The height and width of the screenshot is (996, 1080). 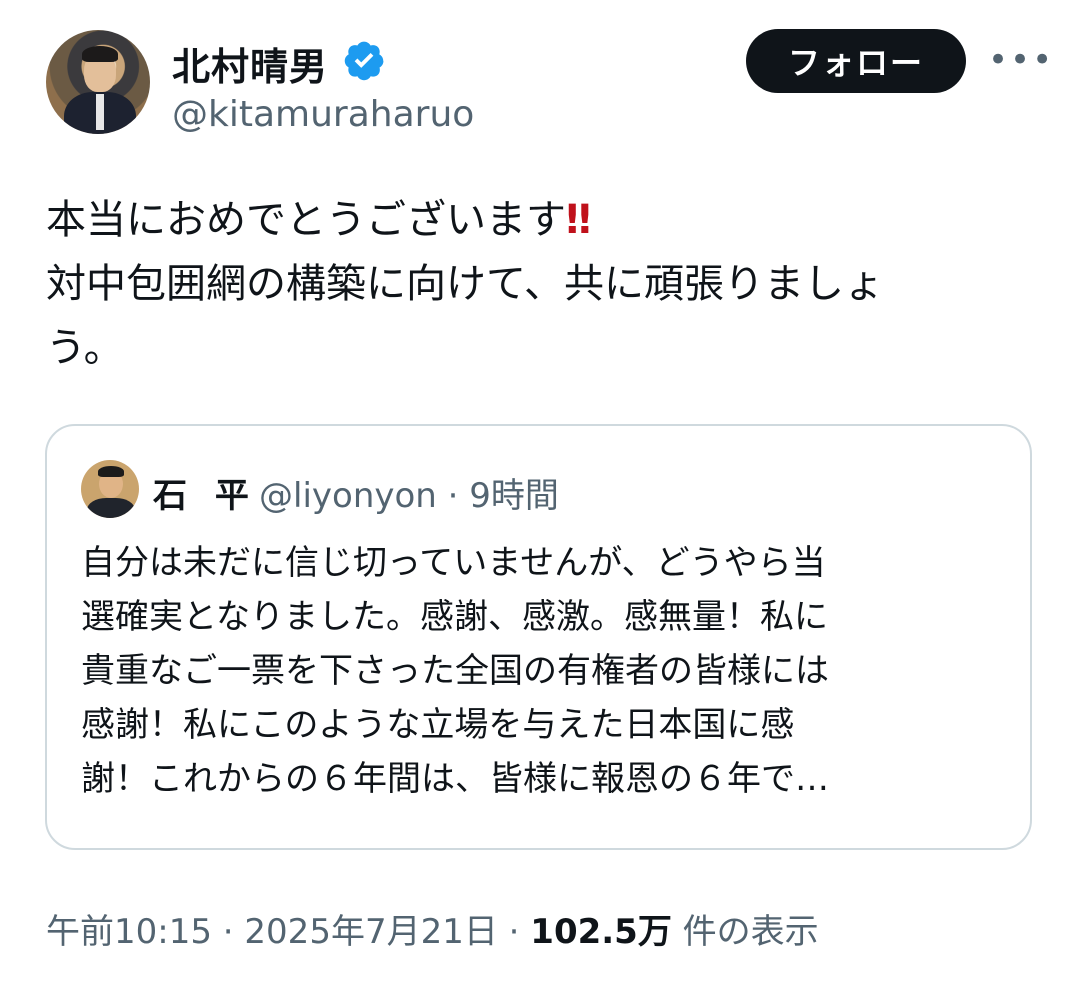 I want to click on view-count-label: 件の表示, so click(x=750, y=932).